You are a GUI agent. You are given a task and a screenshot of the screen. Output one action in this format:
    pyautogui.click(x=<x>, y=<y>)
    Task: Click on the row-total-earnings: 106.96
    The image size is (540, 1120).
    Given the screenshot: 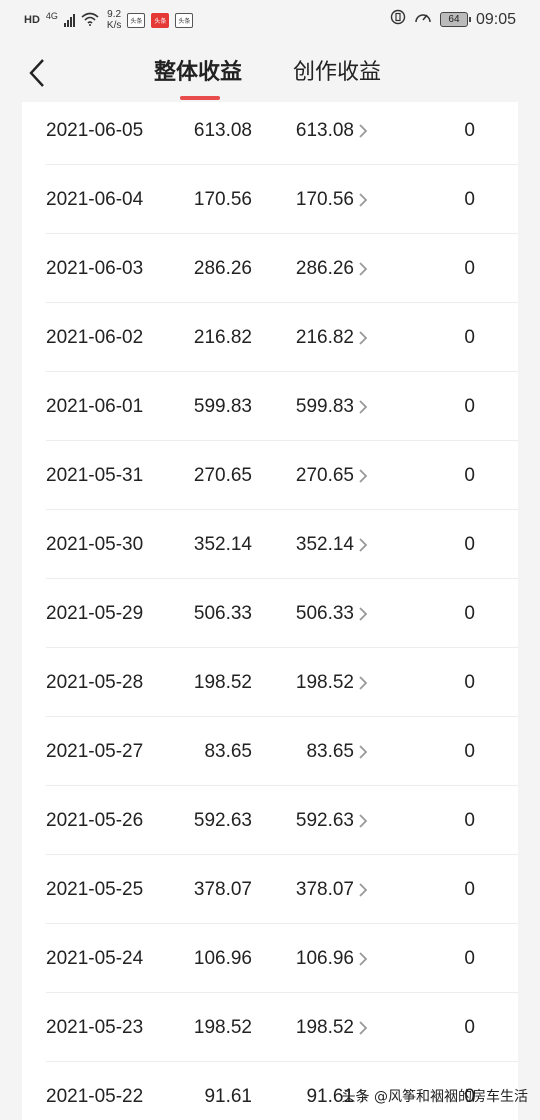 What is the action you would take?
    pyautogui.click(x=222, y=958)
    